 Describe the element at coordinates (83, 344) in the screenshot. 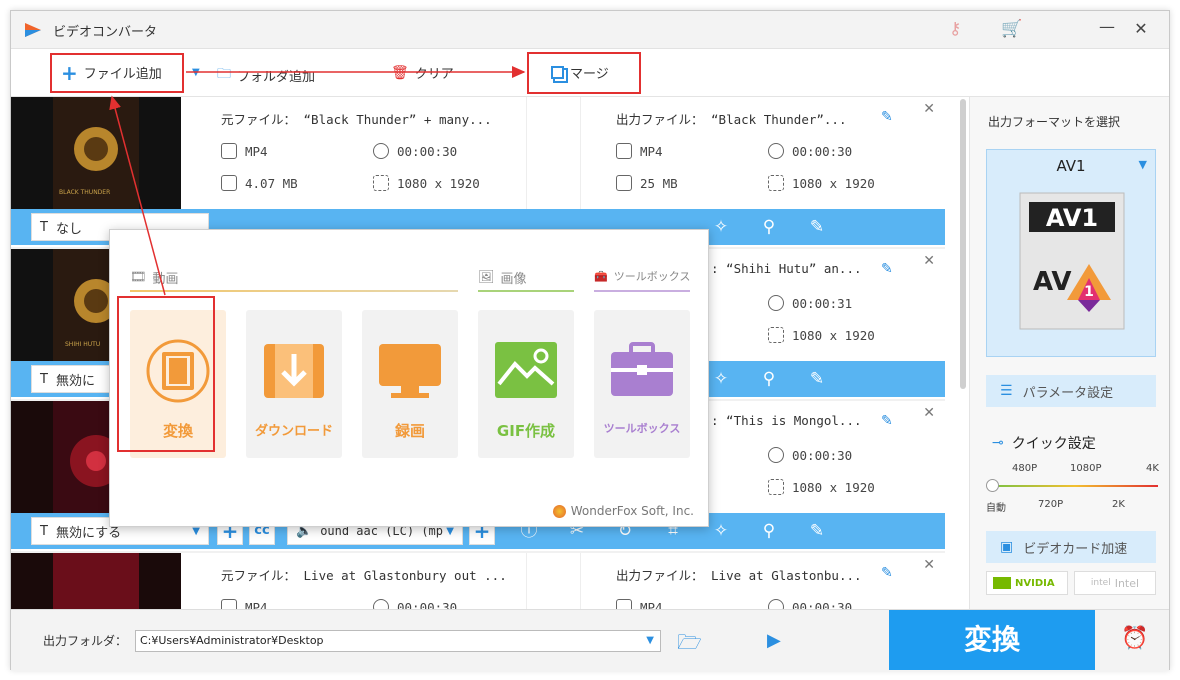

I see `poster-title: SHIHI HUTU` at that location.